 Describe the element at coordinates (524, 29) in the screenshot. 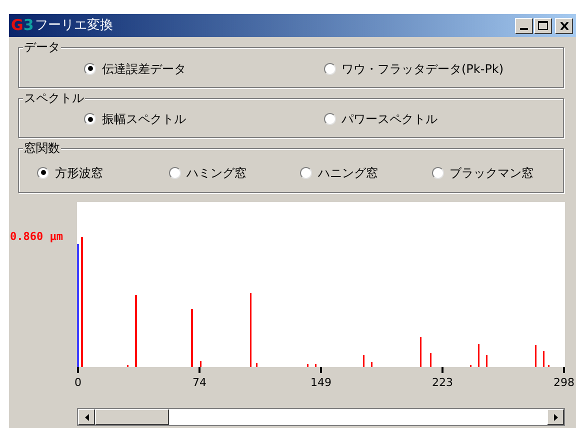

I see `minimize-icon` at that location.